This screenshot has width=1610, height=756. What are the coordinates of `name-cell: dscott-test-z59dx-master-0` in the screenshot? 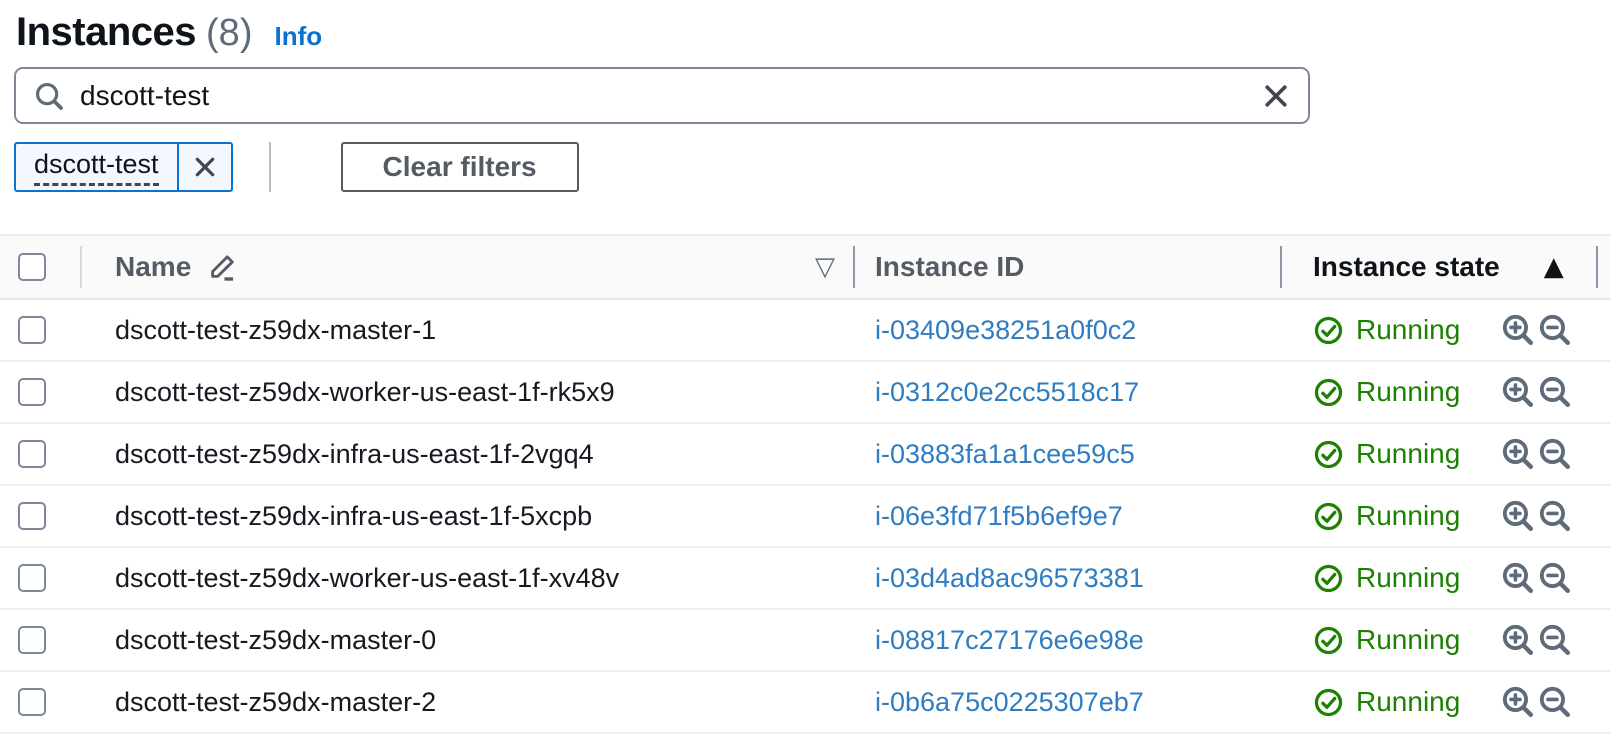 It's located at (468, 640).